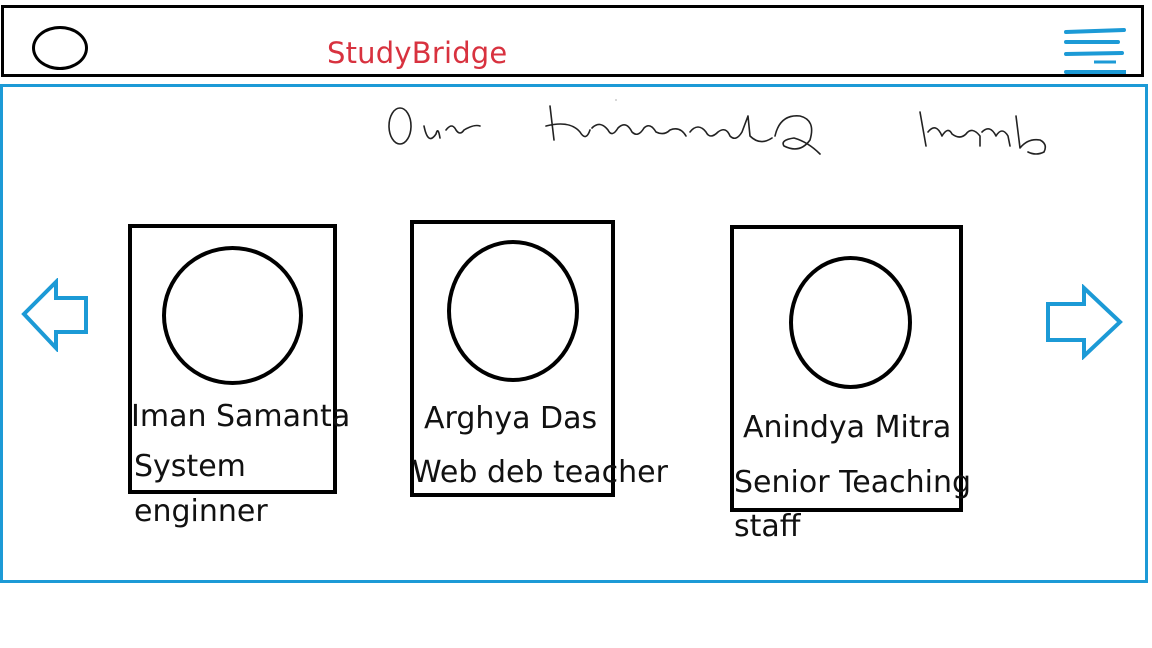 The width and height of the screenshot is (1152, 648). What do you see at coordinates (60, 48) in the screenshot?
I see `logo-circle-icon` at bounding box center [60, 48].